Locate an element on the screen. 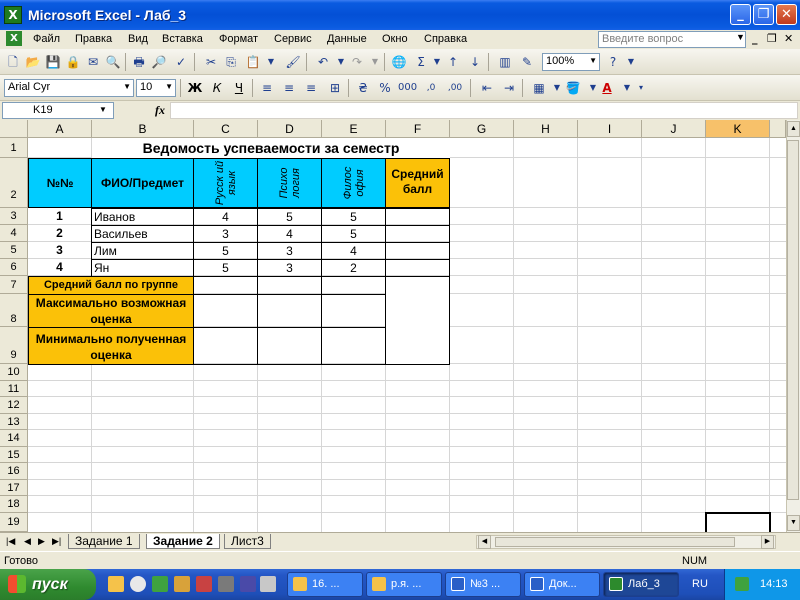 This screenshot has height=600, width=800. column-header-a: A is located at coordinates (60, 129).